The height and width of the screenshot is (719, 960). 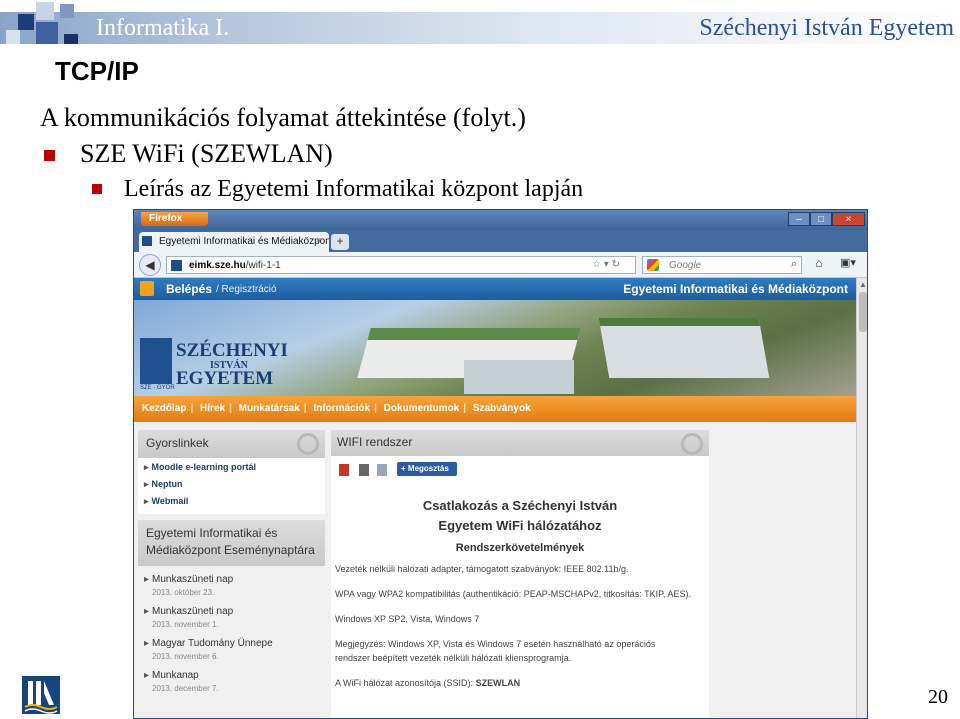 I want to click on content-toolbar: + Megosztás, so click(x=487, y=471).